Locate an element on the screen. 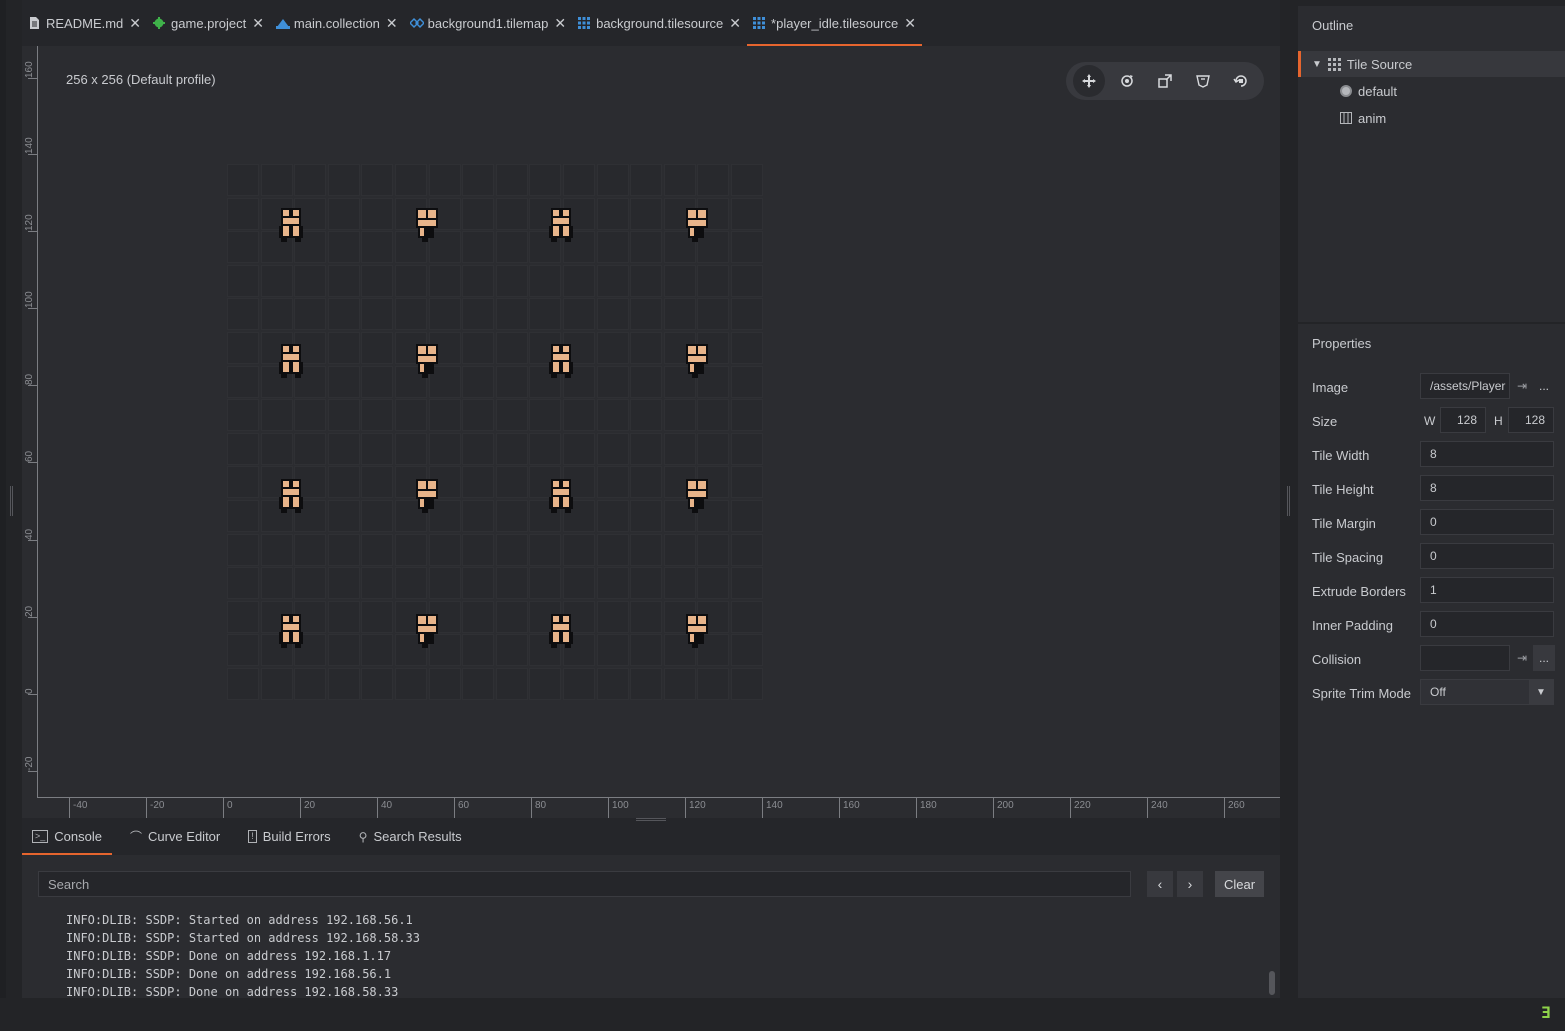  outline-item-default: default is located at coordinates (1431, 91).